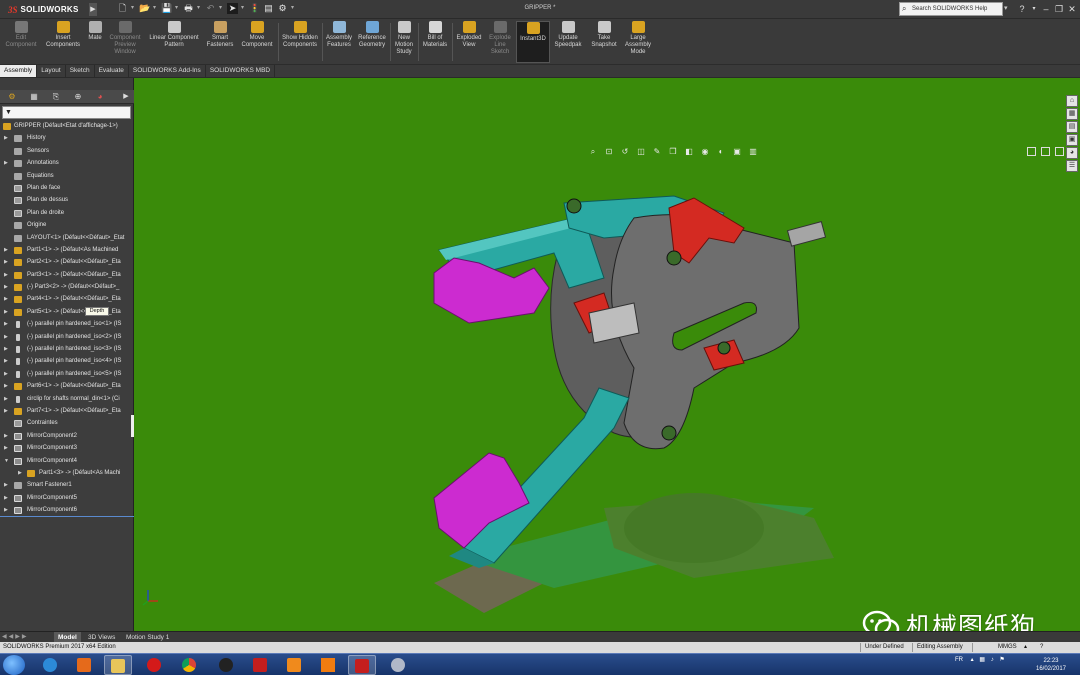  Describe the element at coordinates (638, 42) in the screenshot. I see `large-assembly-mode-button: Large Assembly Mode` at that location.